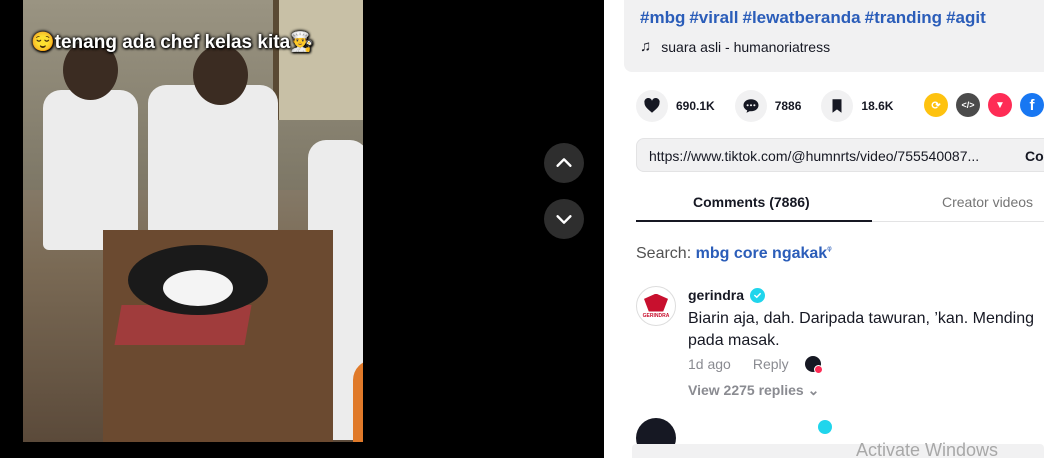 This screenshot has height=458, width=1044. What do you see at coordinates (813, 365) in the screenshot?
I see `creator-liked-icon` at bounding box center [813, 365].